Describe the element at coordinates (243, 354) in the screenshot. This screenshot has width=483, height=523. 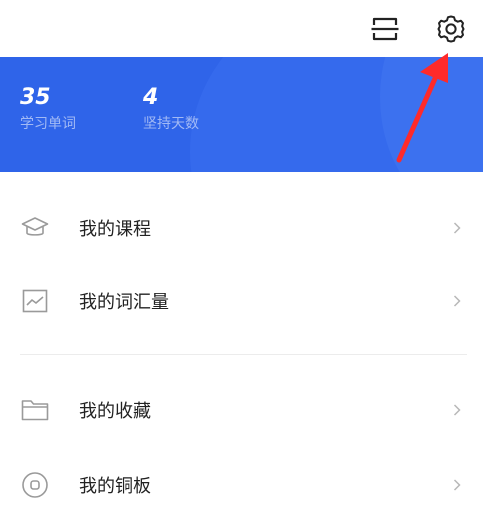
I see `divider` at that location.